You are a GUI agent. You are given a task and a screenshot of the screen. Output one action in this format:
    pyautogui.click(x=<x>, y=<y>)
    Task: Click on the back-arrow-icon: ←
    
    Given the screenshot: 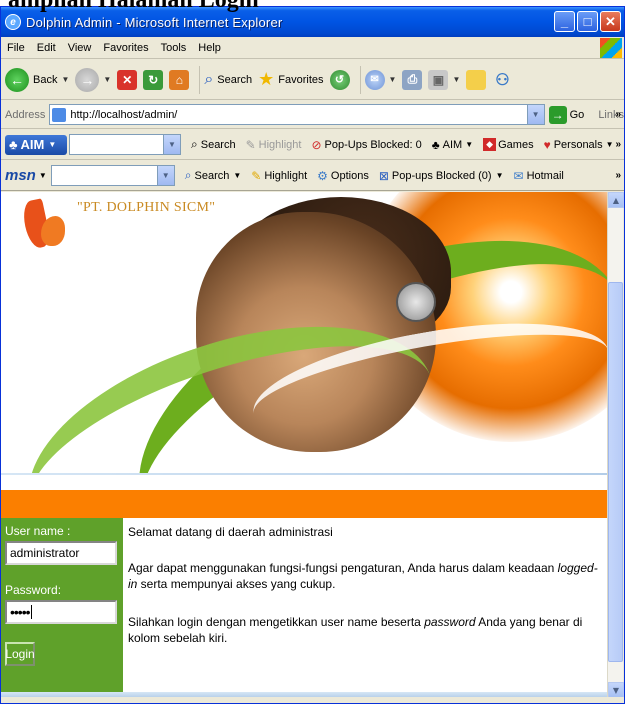 What is the action you would take?
    pyautogui.click(x=17, y=79)
    